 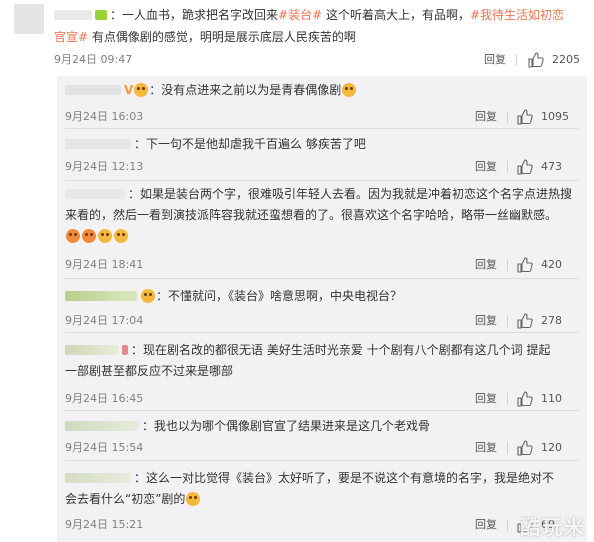 What do you see at coordinates (321, 321) in the screenshot?
I see `reply-meta: 9月24日 17:04 回复 278` at bounding box center [321, 321].